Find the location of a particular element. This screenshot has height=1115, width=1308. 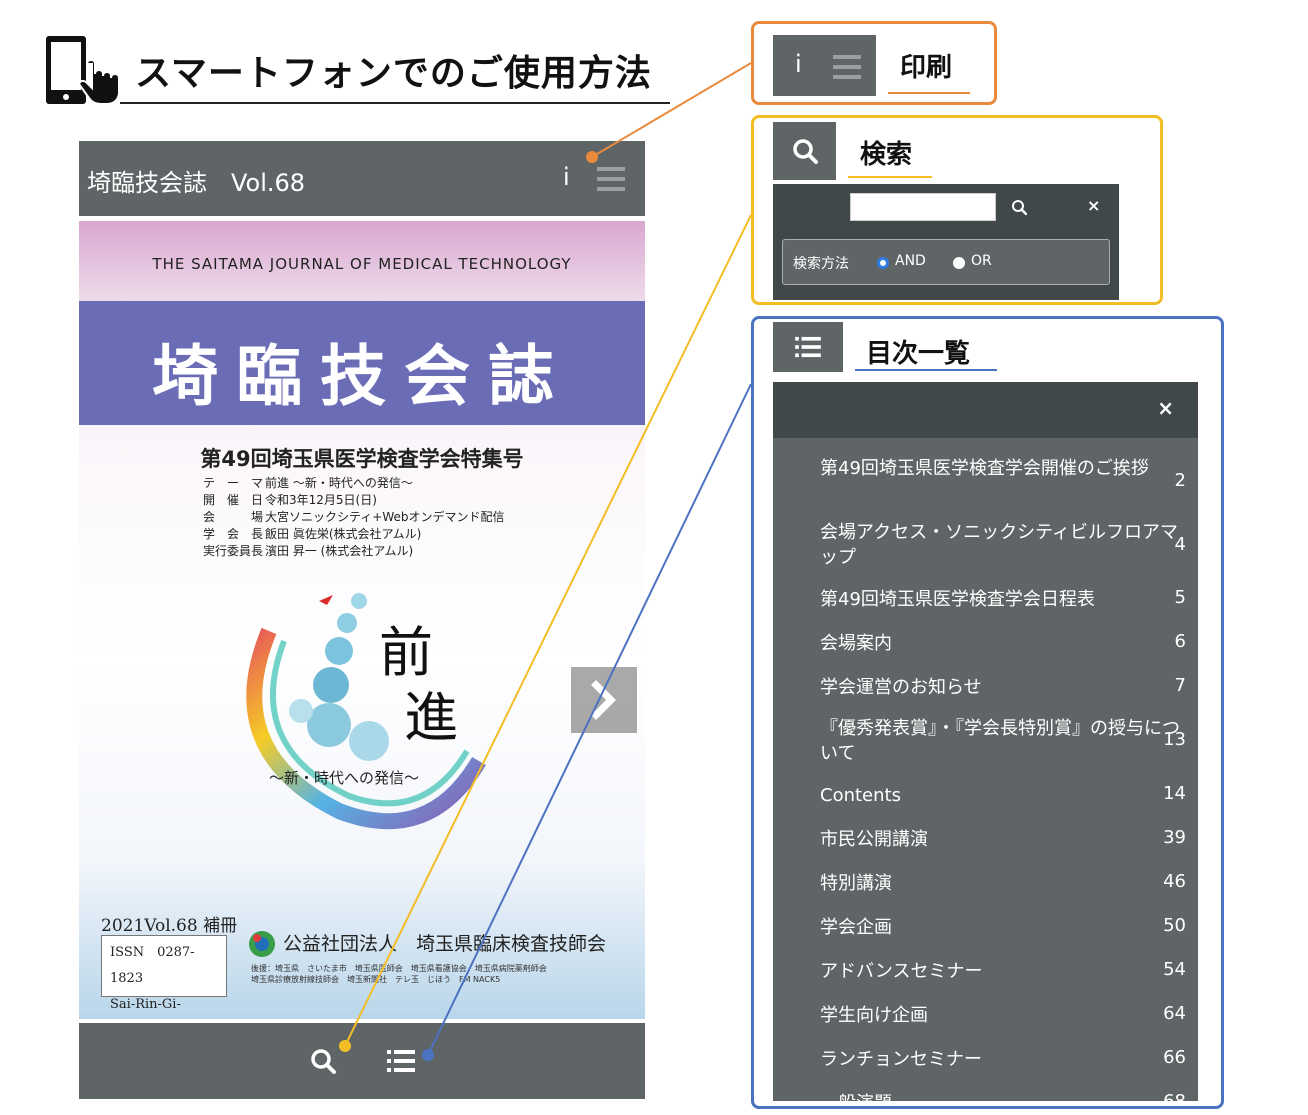

search-connector-dot is located at coordinates (345, 1046).